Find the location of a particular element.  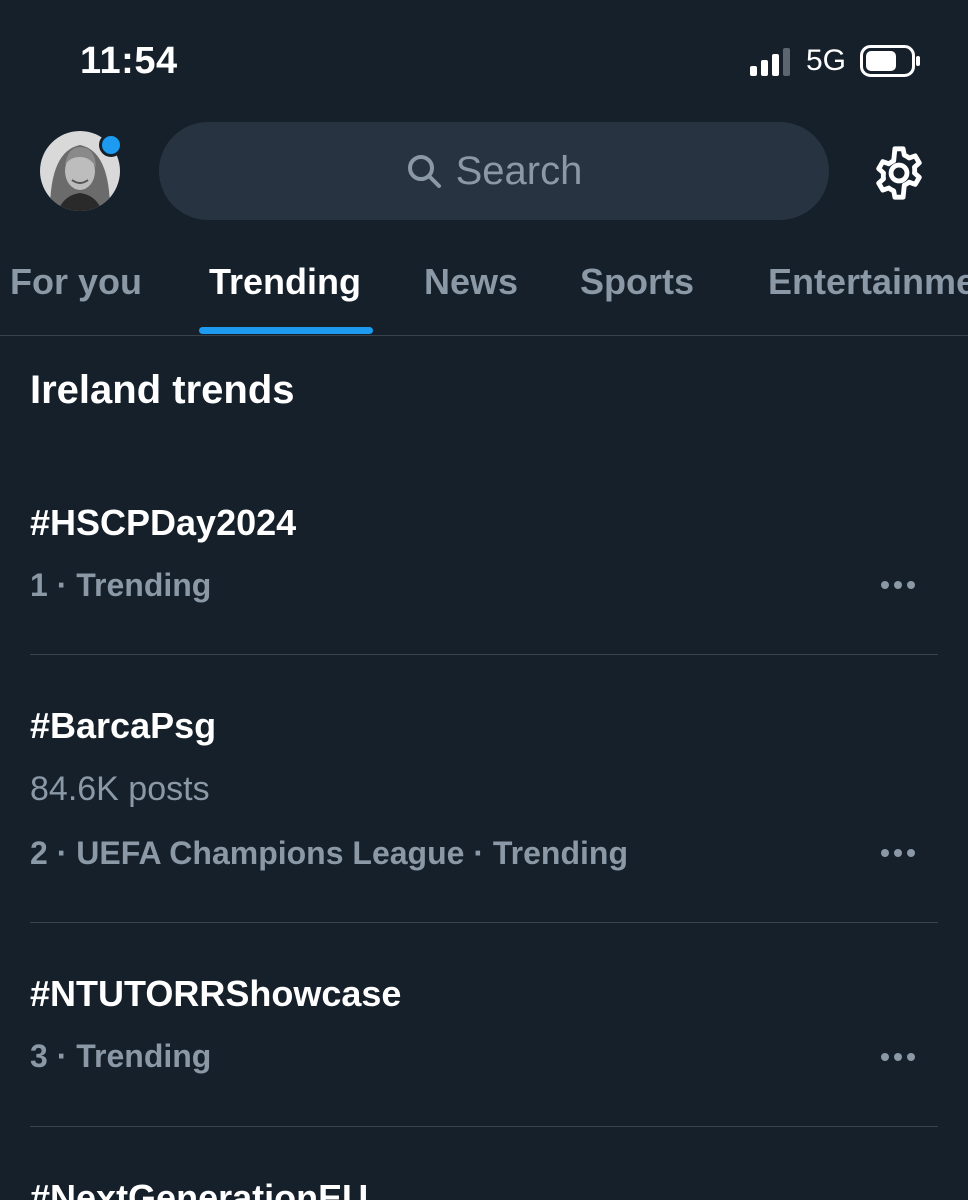

tab-bar: For you Trending News Sports Entertainme is located at coordinates (484, 290).